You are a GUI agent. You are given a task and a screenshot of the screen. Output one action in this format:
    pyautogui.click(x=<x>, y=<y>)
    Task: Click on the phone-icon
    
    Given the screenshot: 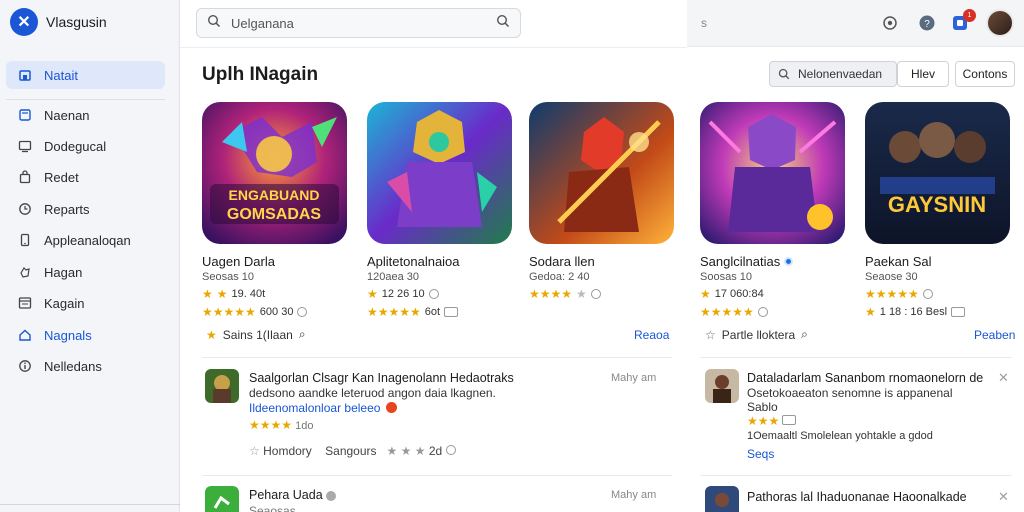 What is the action you would take?
    pyautogui.click(x=25, y=240)
    